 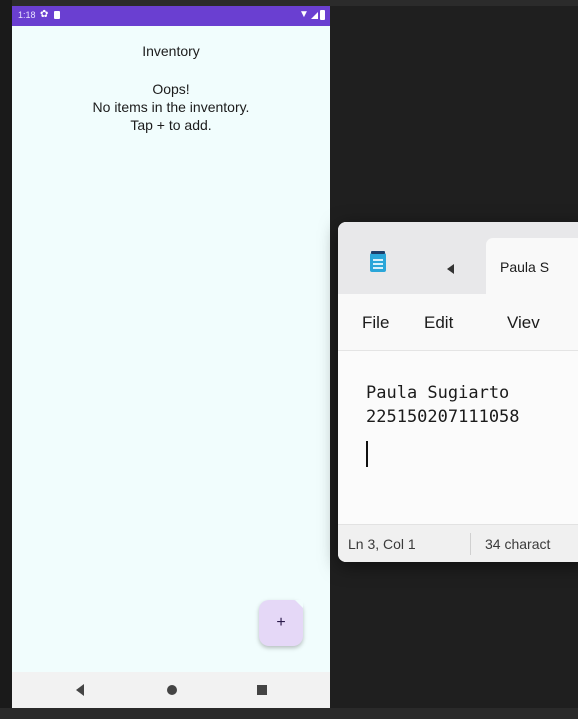 I want to click on battery-icon, so click(x=322, y=15).